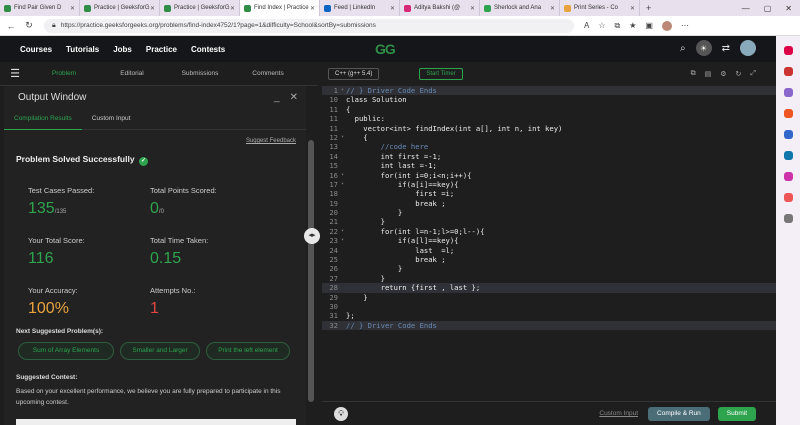 The image size is (800, 425). Describe the element at coordinates (788, 176) in the screenshot. I see `sidebar-apps-icon` at that location.